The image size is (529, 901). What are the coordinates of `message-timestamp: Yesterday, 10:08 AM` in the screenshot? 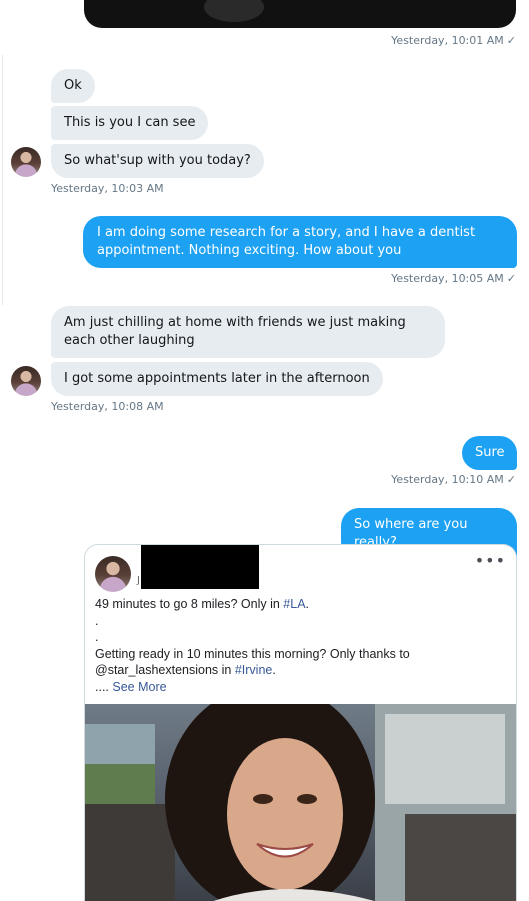 It's located at (107, 406).